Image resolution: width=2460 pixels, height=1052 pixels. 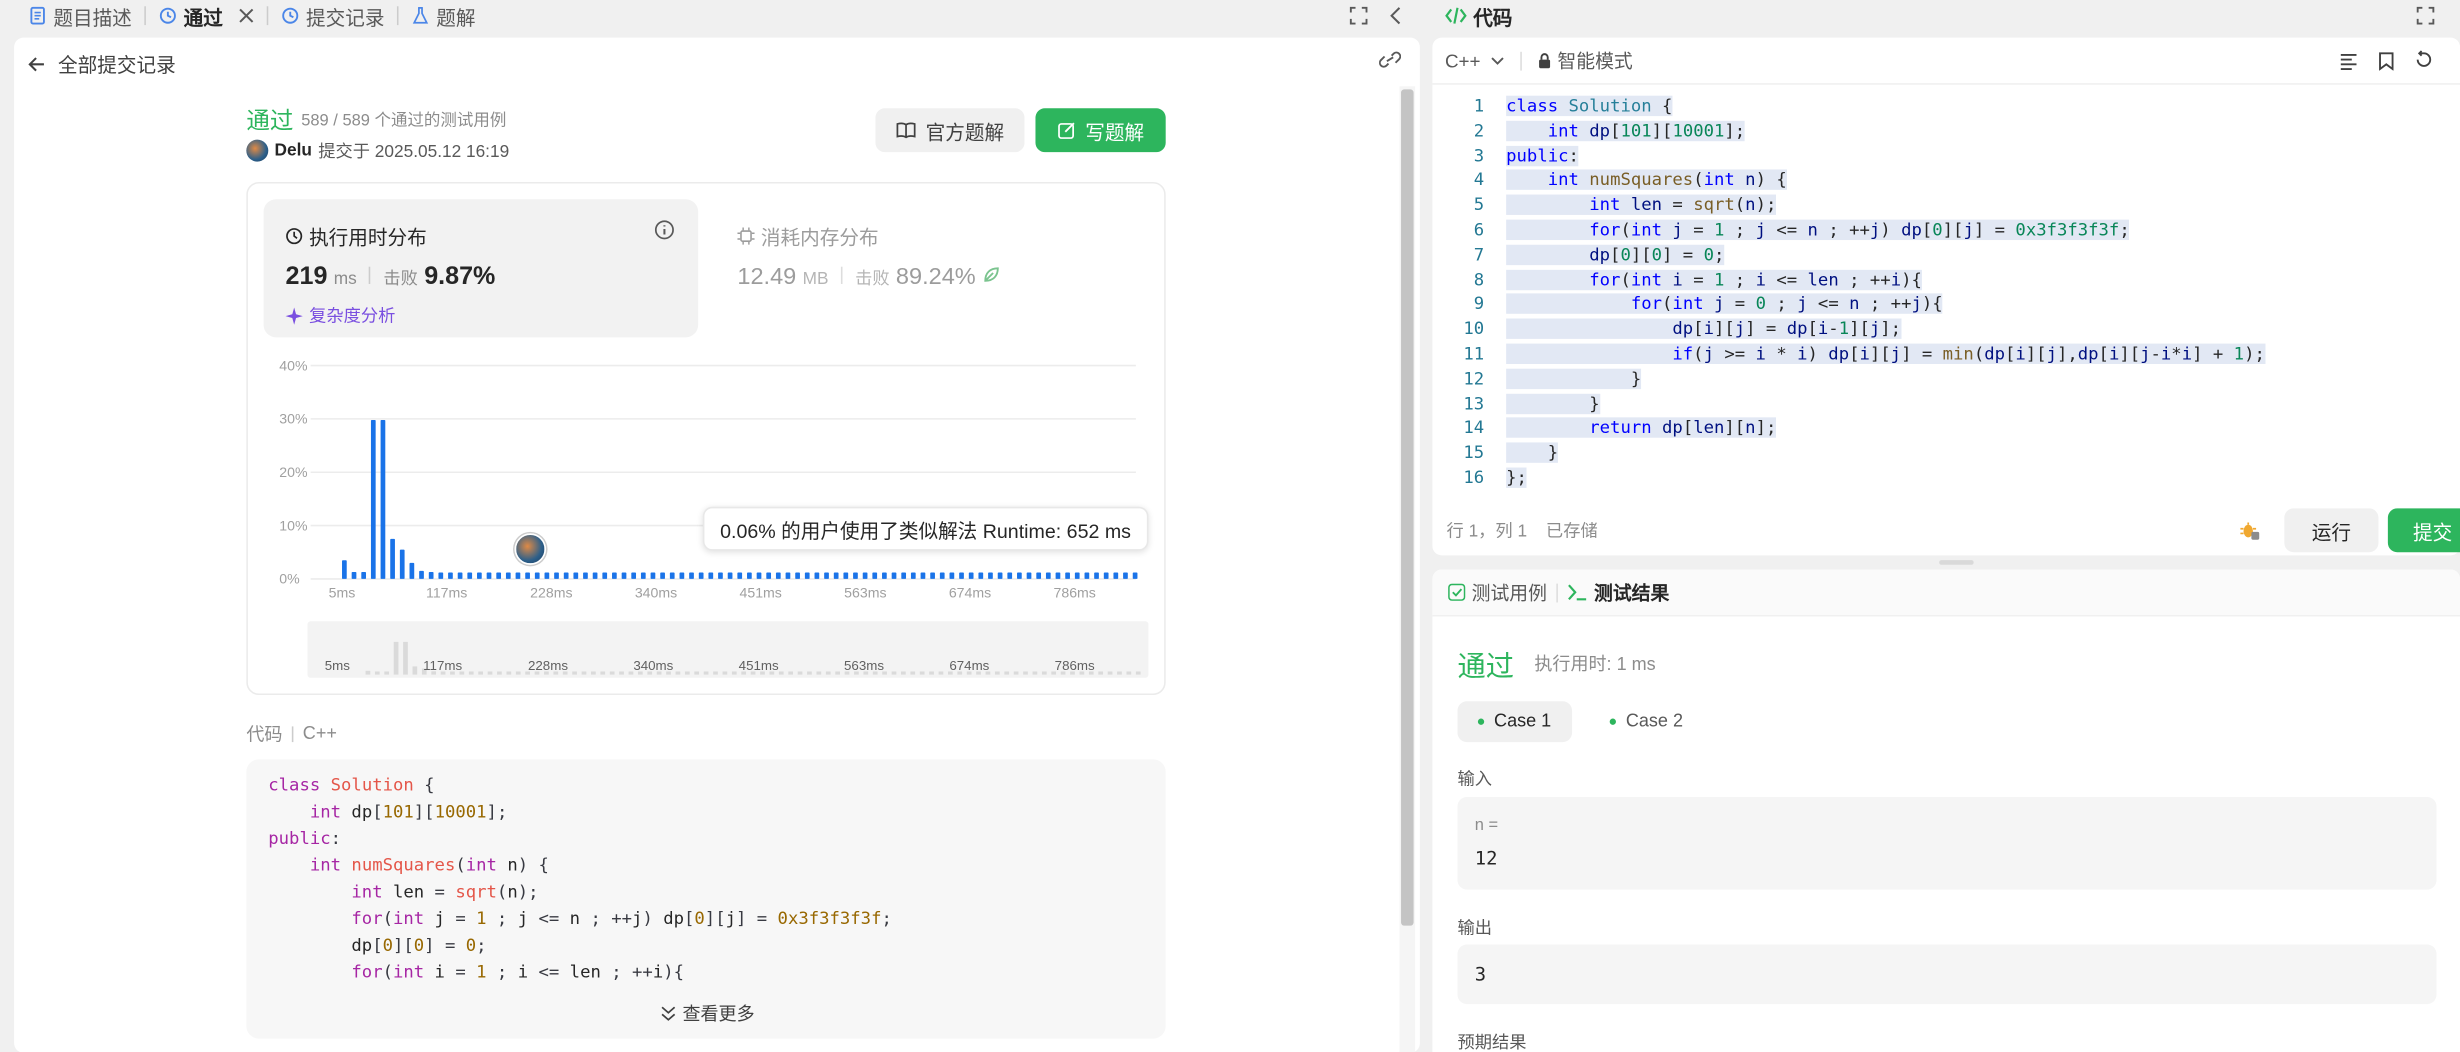 I want to click on tab-description: 题目描述, so click(x=72, y=15).